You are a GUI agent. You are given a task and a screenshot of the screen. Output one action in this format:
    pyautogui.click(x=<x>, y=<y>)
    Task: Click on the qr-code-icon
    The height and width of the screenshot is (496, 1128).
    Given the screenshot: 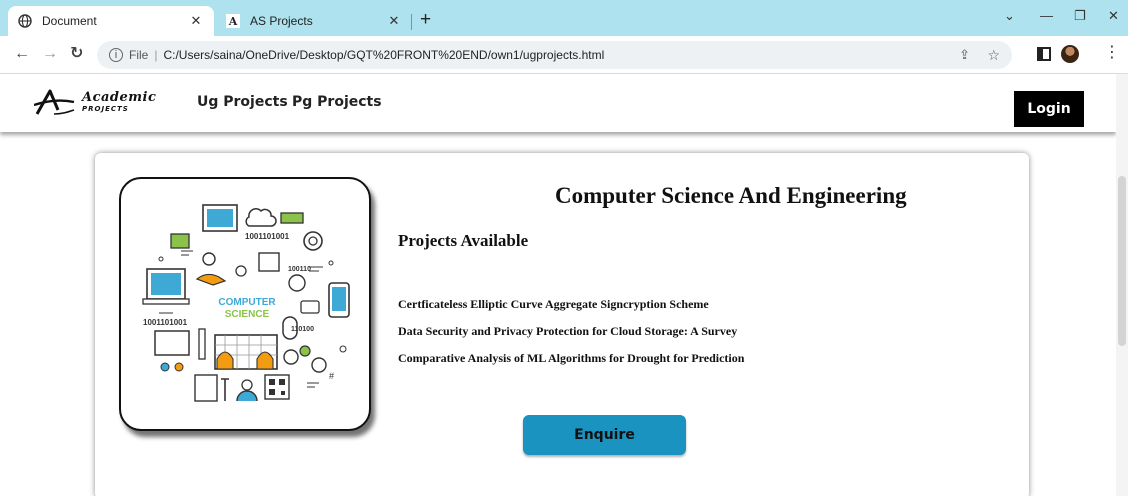 What is the action you would take?
    pyautogui.click(x=277, y=387)
    